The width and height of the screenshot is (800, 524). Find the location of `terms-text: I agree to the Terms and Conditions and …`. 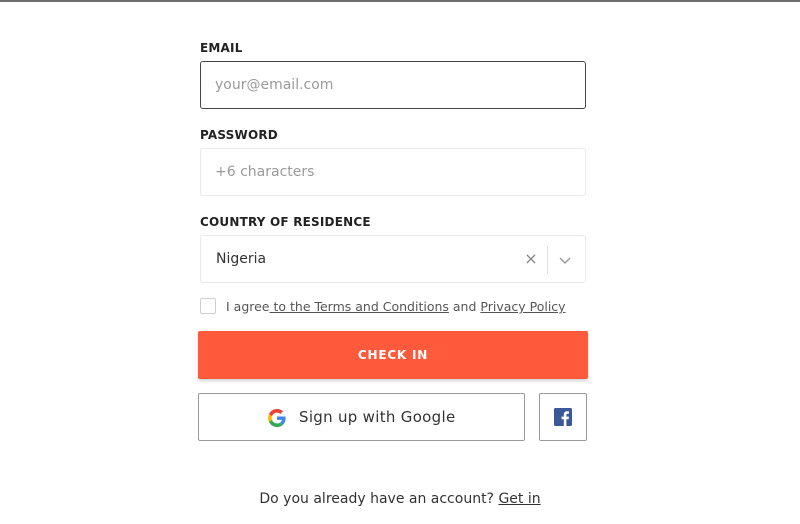

terms-text: I agree to the Terms and Conditions and … is located at coordinates (396, 306).